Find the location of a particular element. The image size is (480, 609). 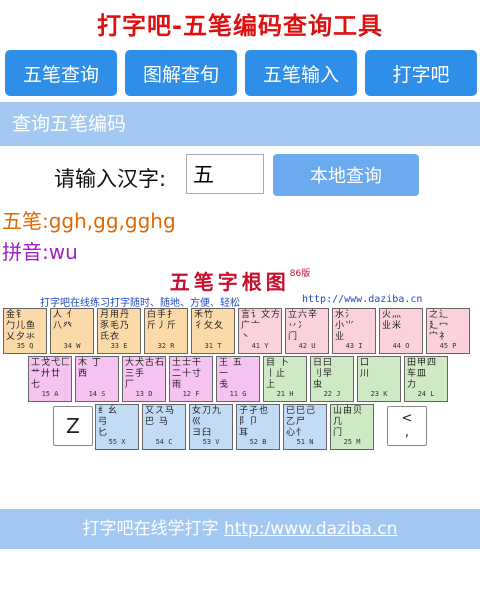

root-key-glyphs: 纟幺 弓 匕 is located at coordinates (108, 422).